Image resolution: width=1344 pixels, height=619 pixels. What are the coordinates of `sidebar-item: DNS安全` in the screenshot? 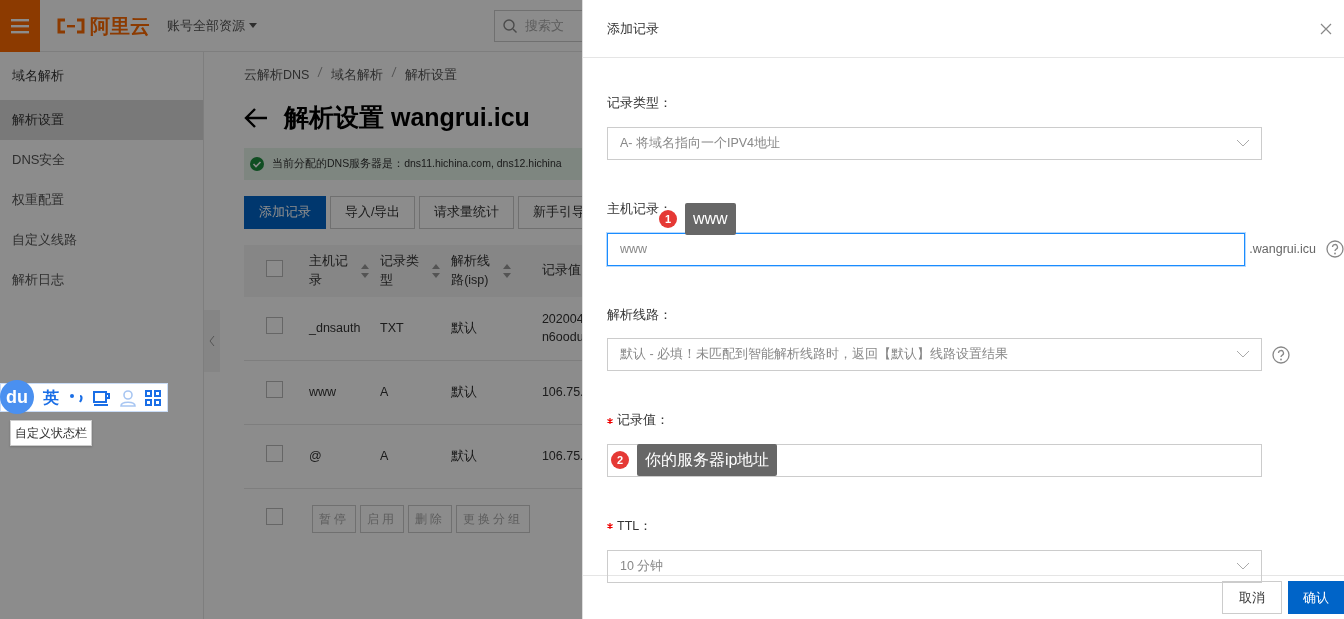 It's located at (101, 160).